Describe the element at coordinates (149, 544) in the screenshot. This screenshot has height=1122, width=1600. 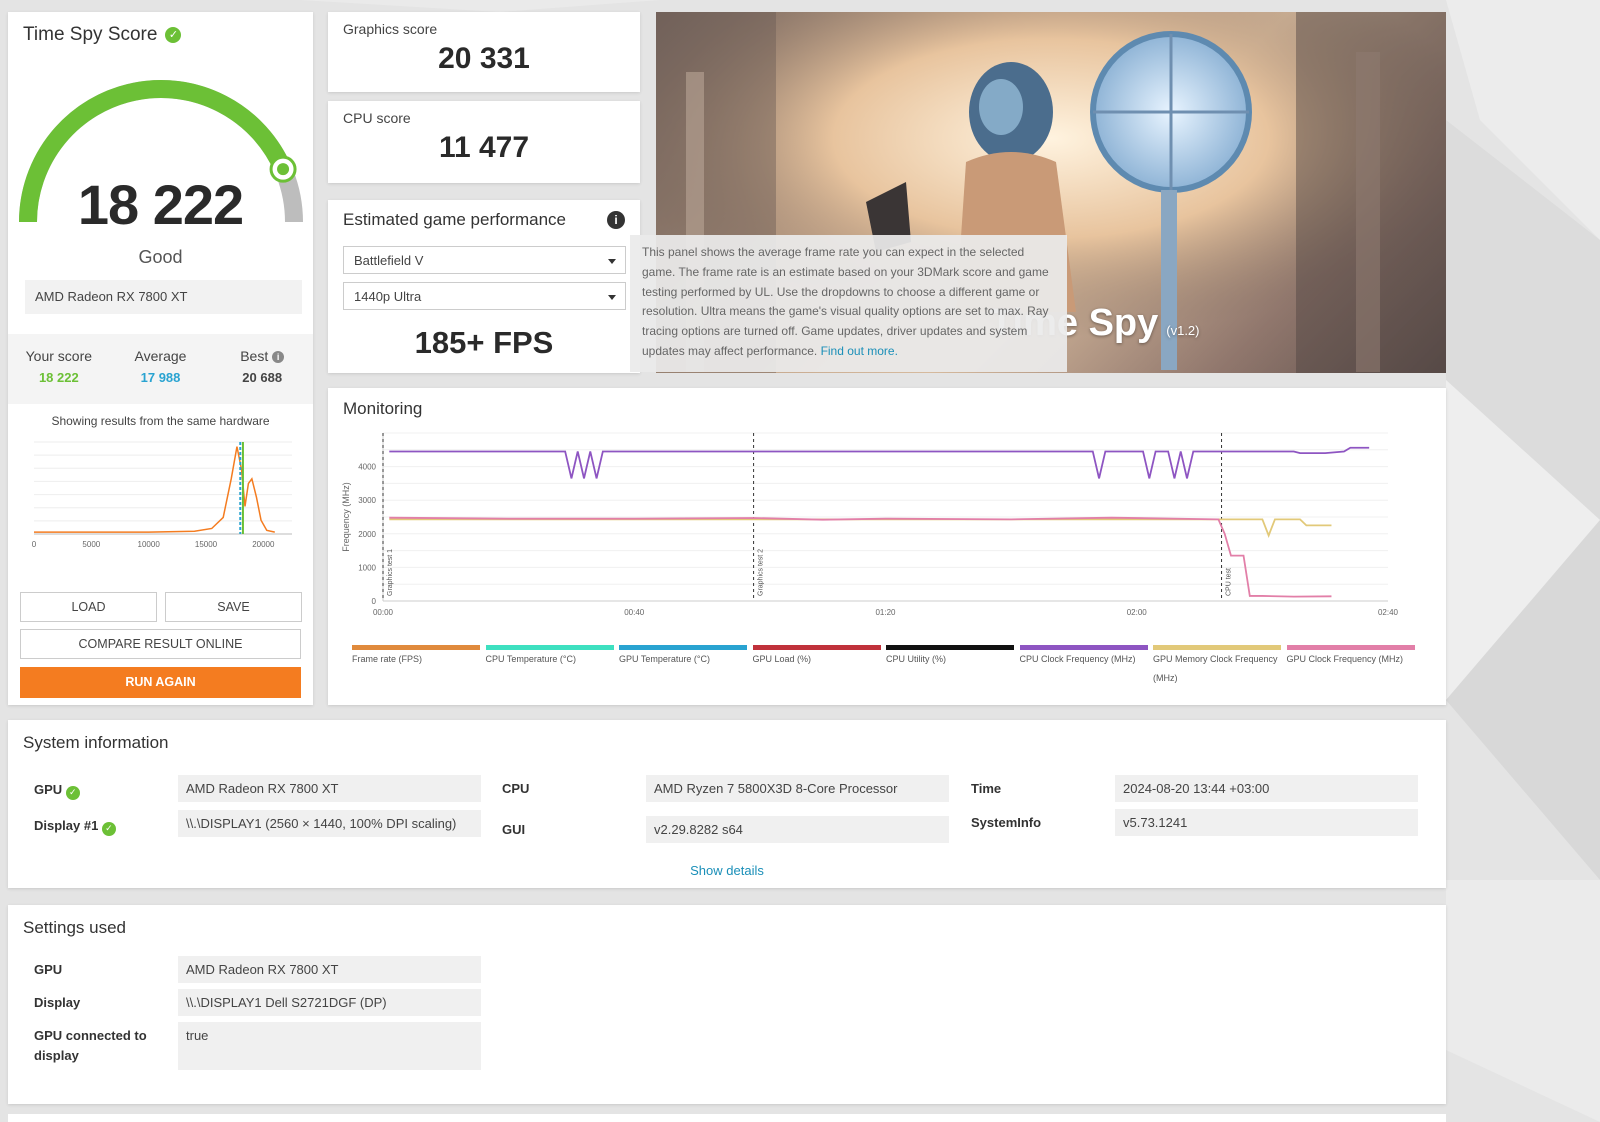
I see `x-tick-label: 10000` at that location.